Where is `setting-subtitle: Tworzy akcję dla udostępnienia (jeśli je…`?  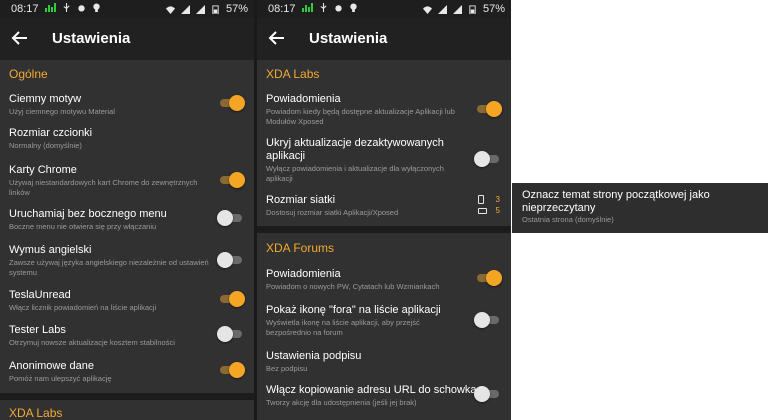
setting-subtitle: Tworzy akcję dla udostępnienia (jeśli je… is located at coordinates (341, 402).